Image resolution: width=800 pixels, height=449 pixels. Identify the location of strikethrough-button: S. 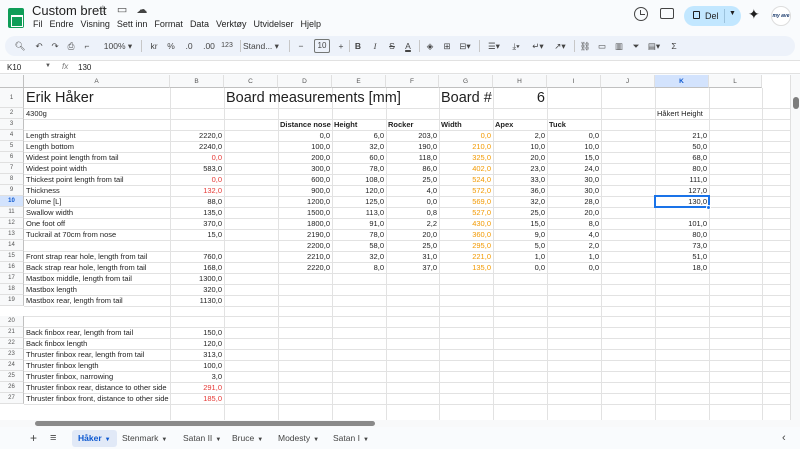
(392, 46).